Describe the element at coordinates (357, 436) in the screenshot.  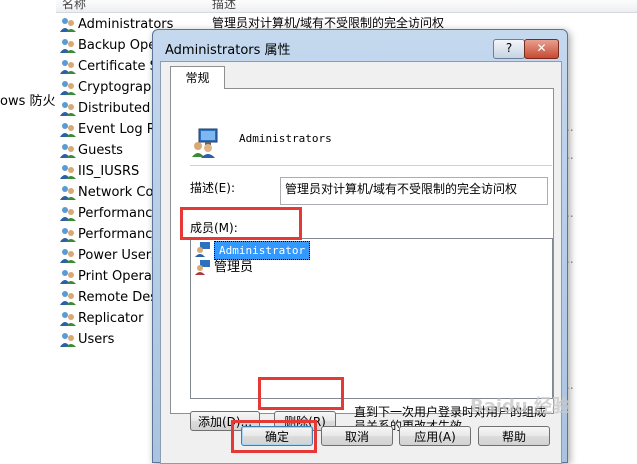
I see `cancel-button: 取消` at that location.